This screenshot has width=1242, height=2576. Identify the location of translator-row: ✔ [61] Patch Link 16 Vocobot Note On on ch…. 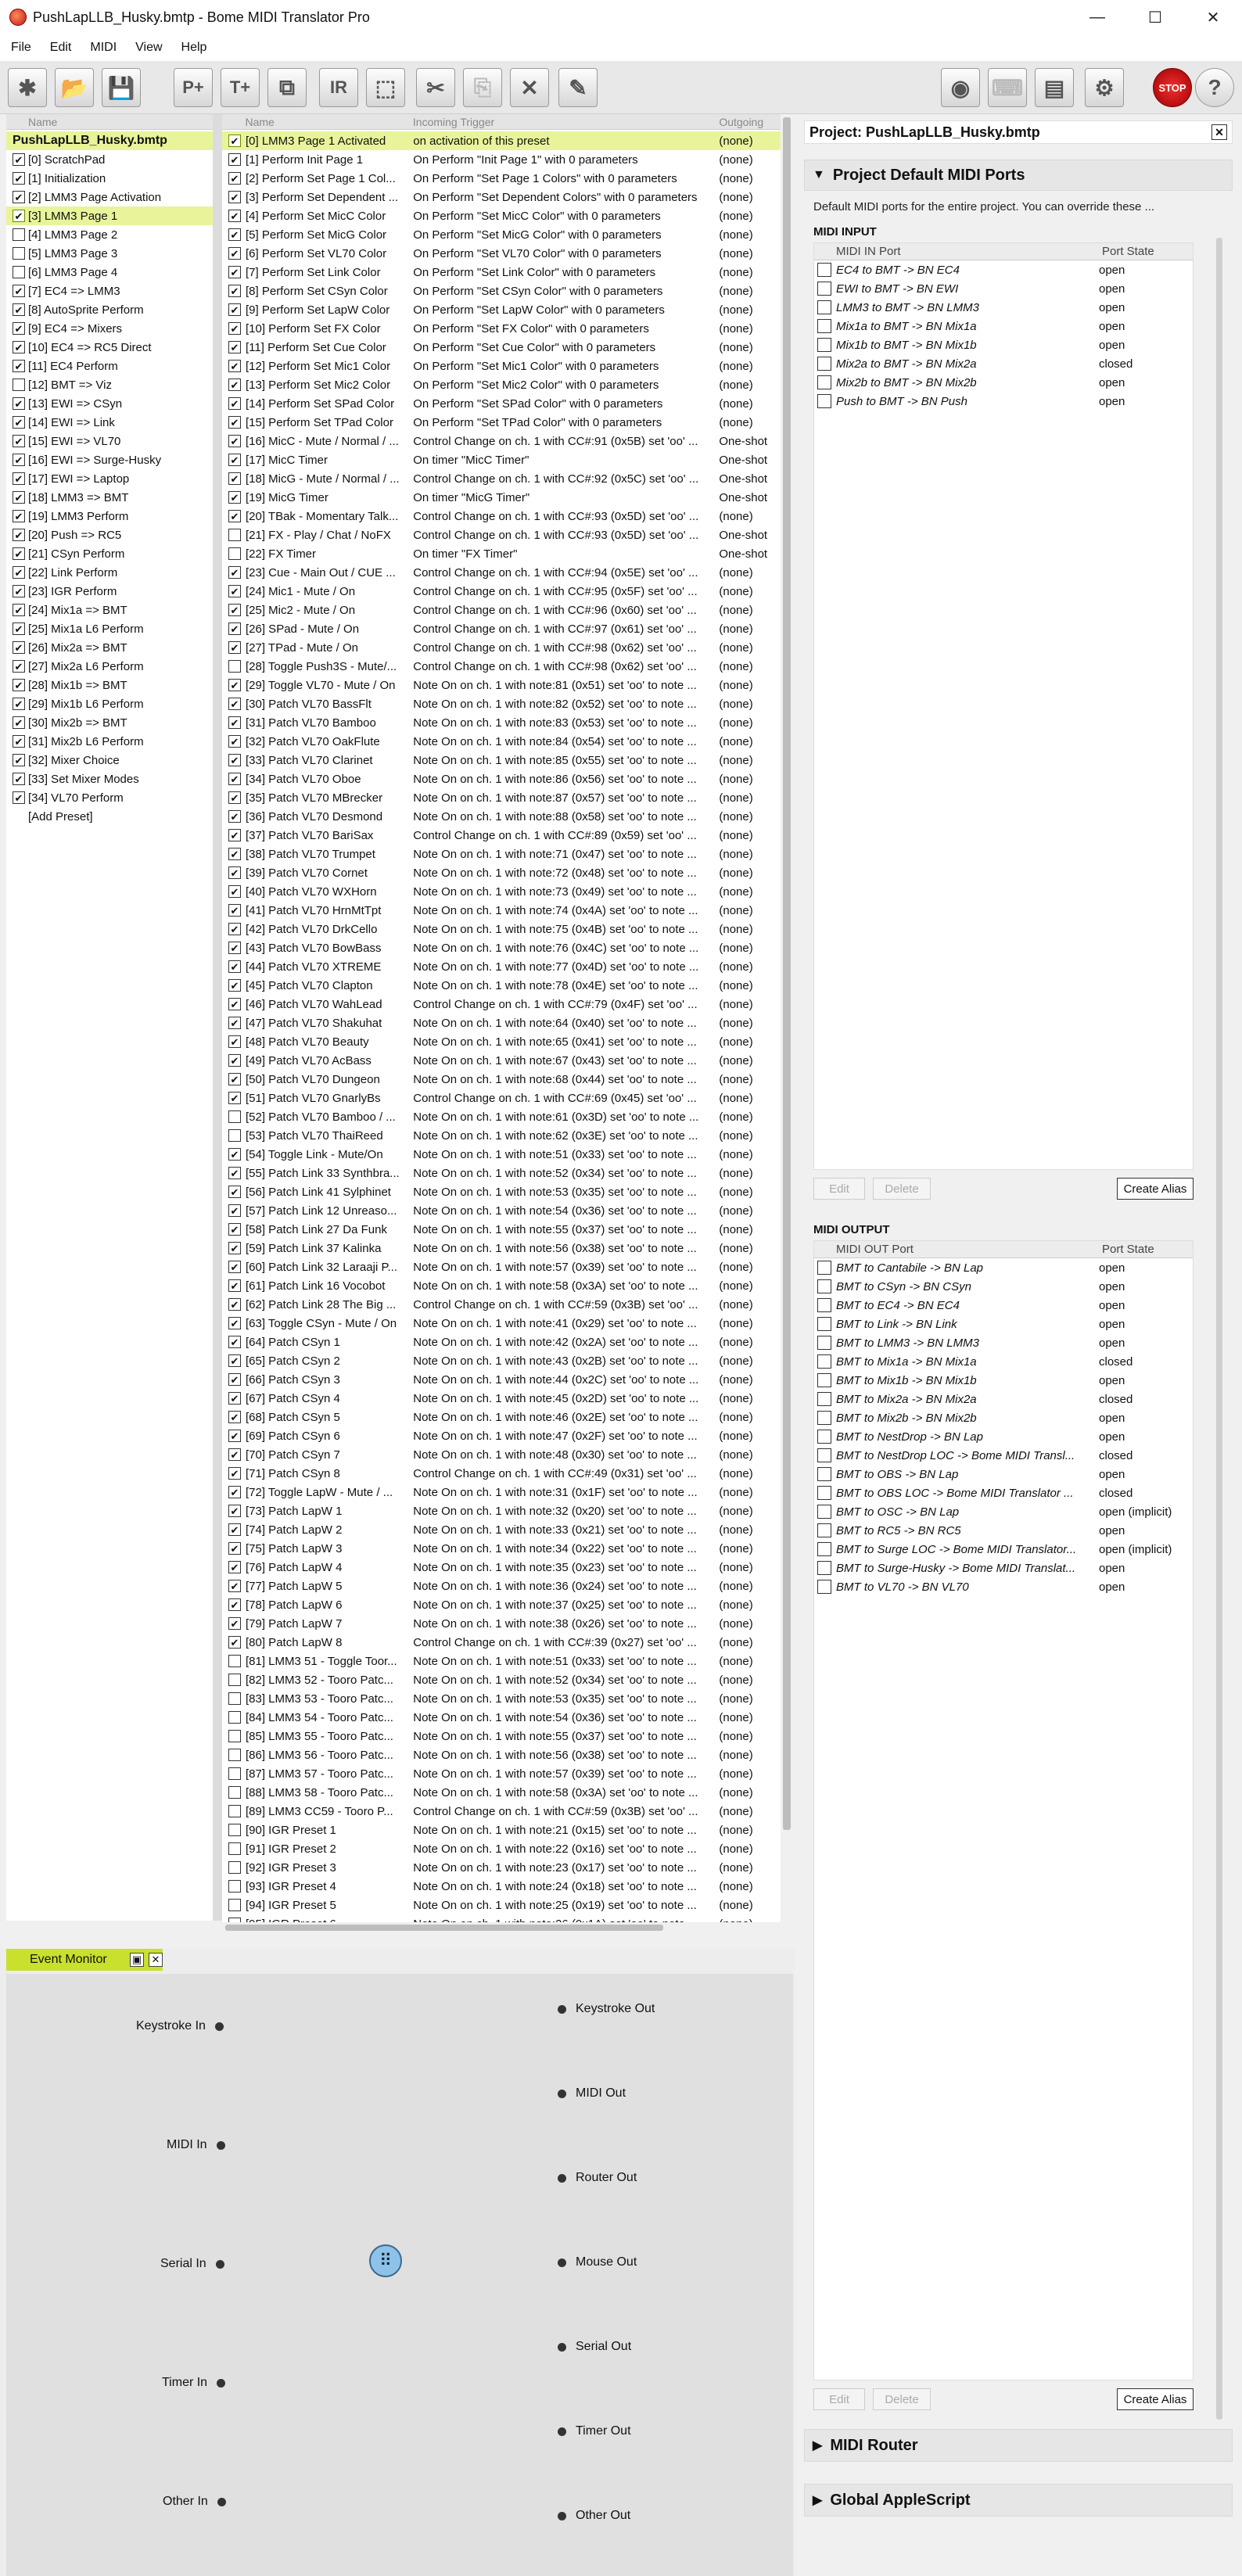
(501, 1285).